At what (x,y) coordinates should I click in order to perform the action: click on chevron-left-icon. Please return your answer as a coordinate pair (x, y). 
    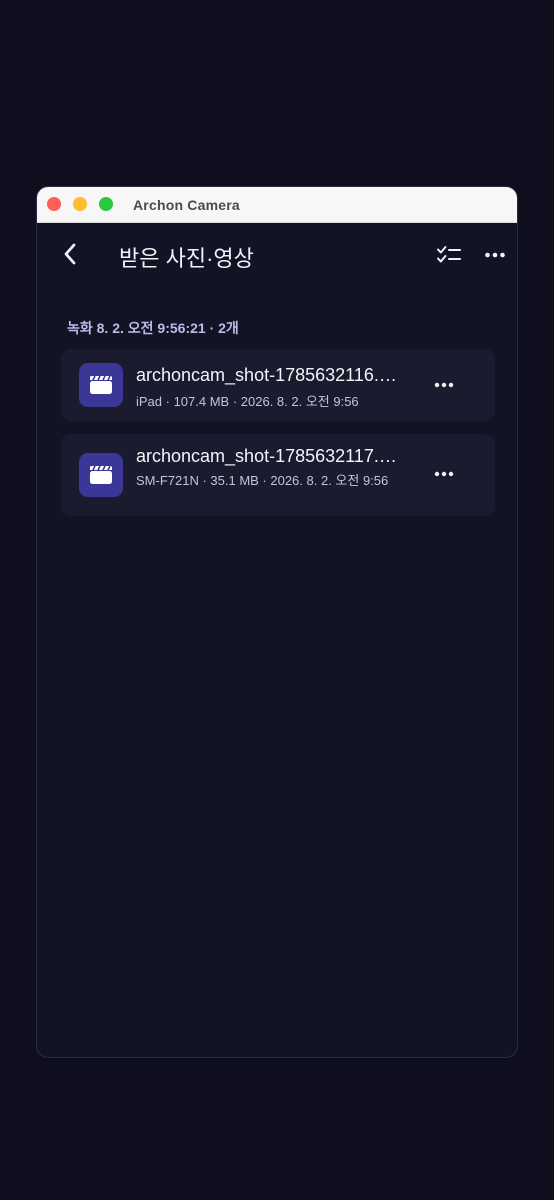
    Looking at the image, I should click on (70, 254).